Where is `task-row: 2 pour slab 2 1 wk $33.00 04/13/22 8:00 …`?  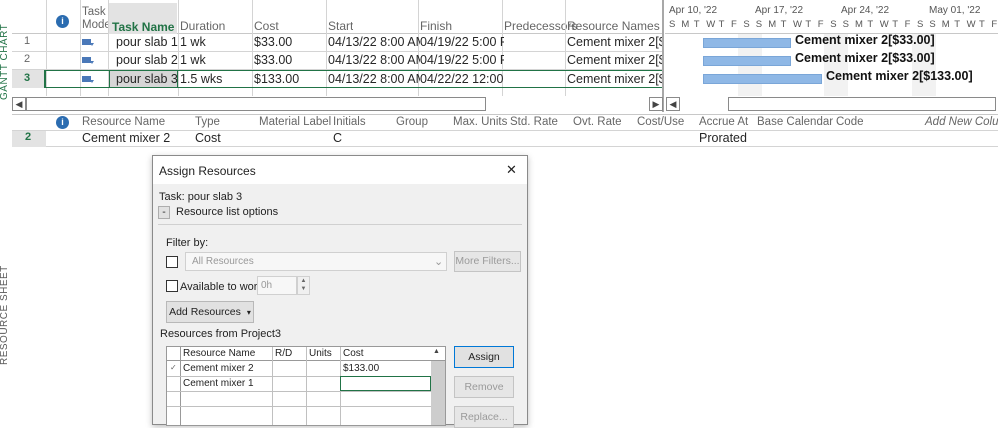 task-row: 2 pour slab 2 1 wk $33.00 04/13/22 8:00 … is located at coordinates (337, 61).